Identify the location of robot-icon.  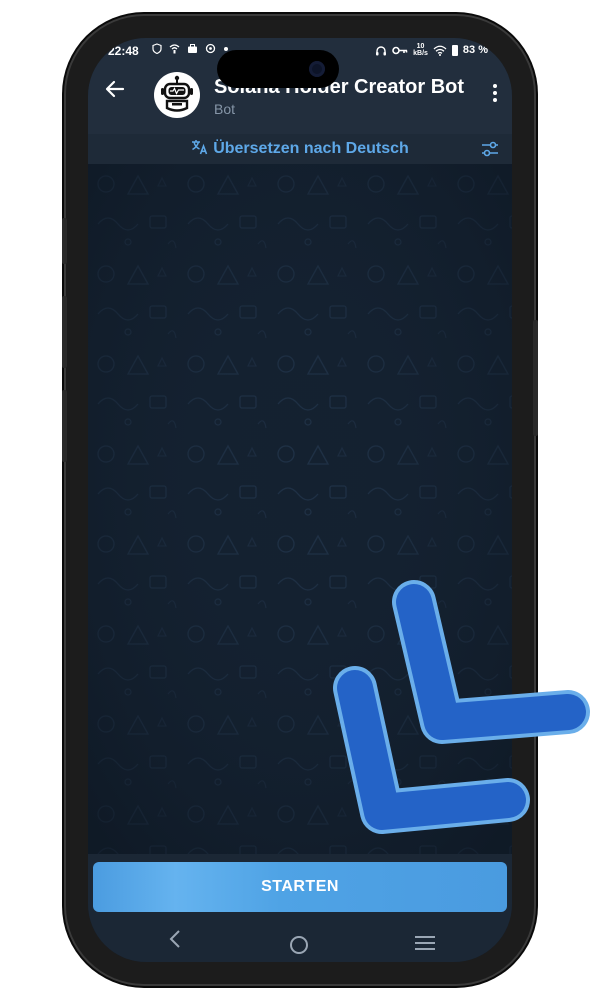
(177, 93).